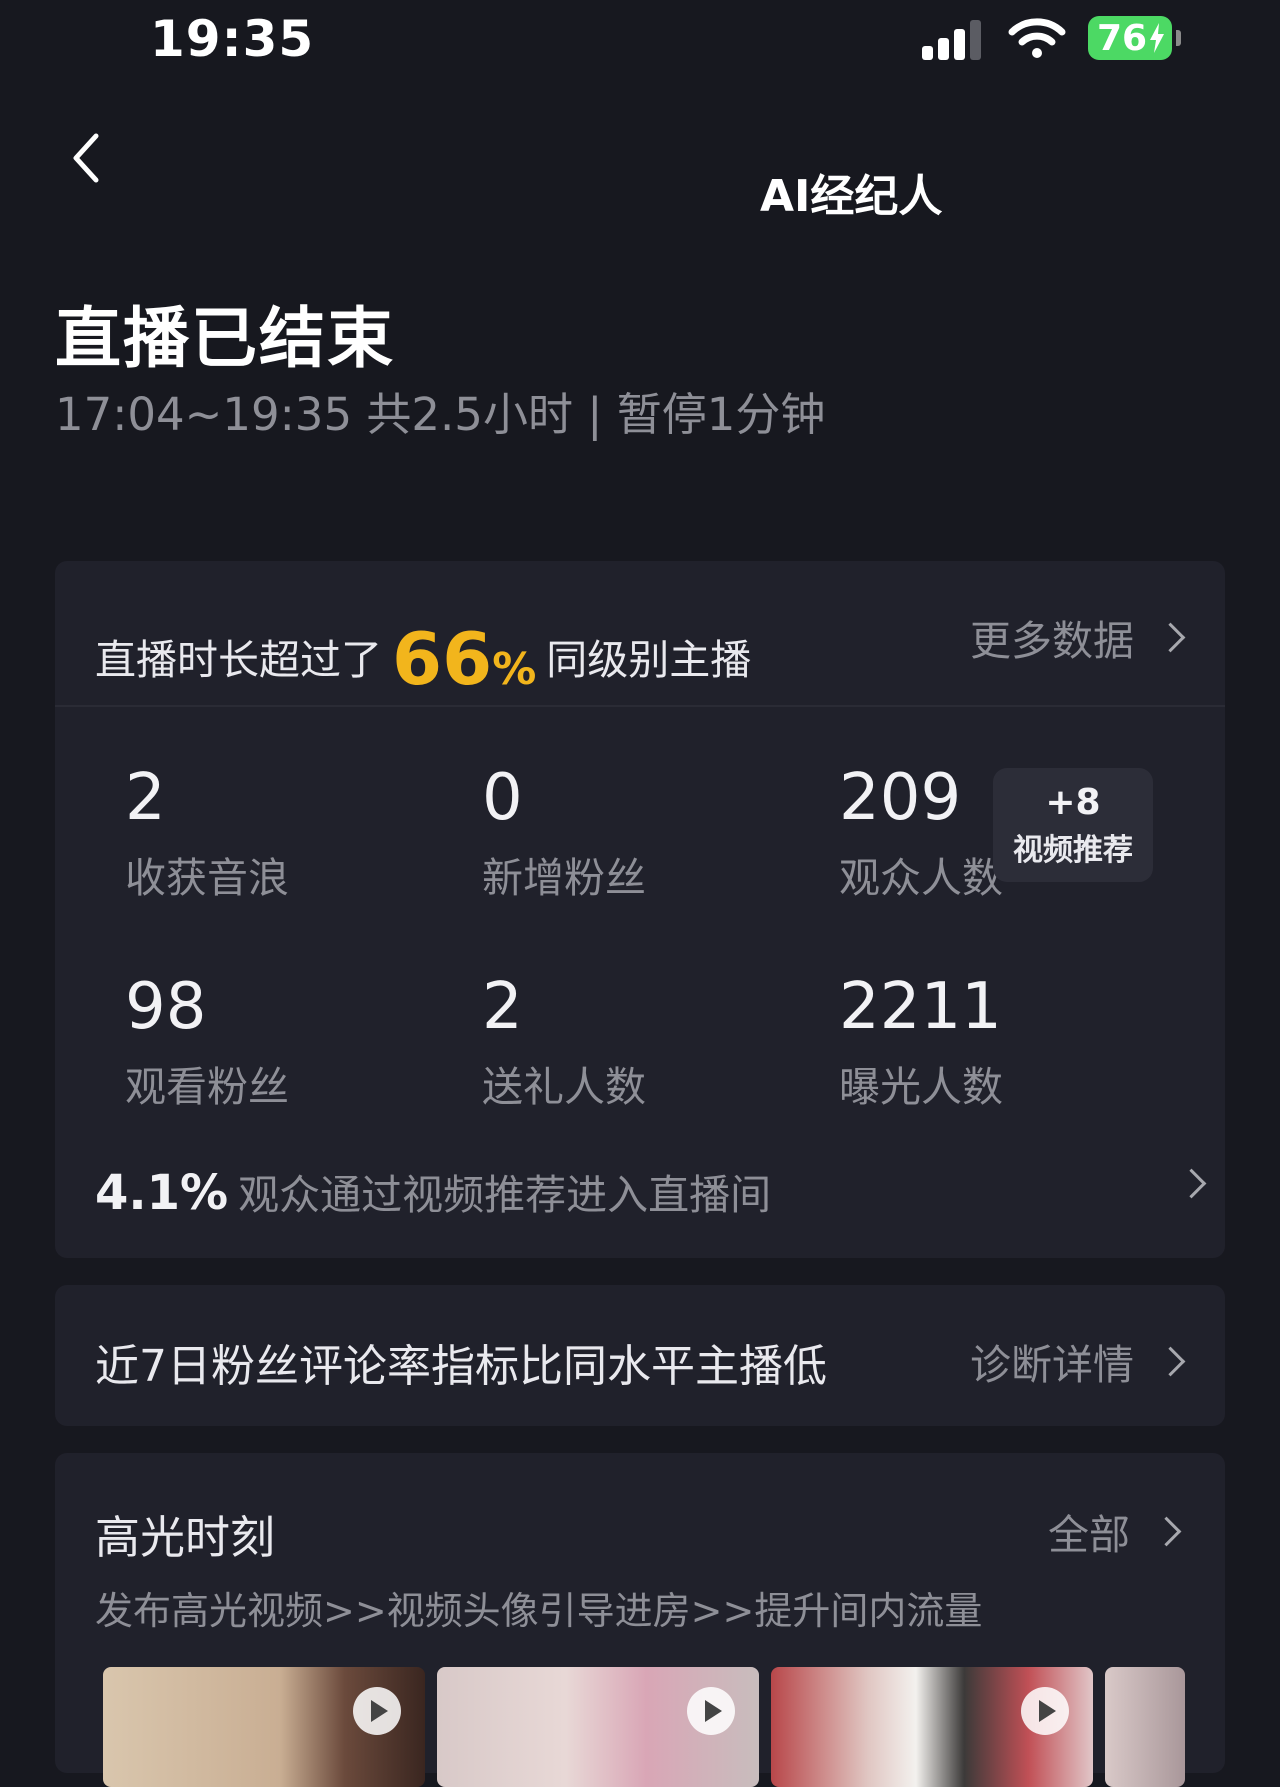 The width and height of the screenshot is (1280, 1787). I want to click on highlights-all-link: 全部, so click(1115, 1531).